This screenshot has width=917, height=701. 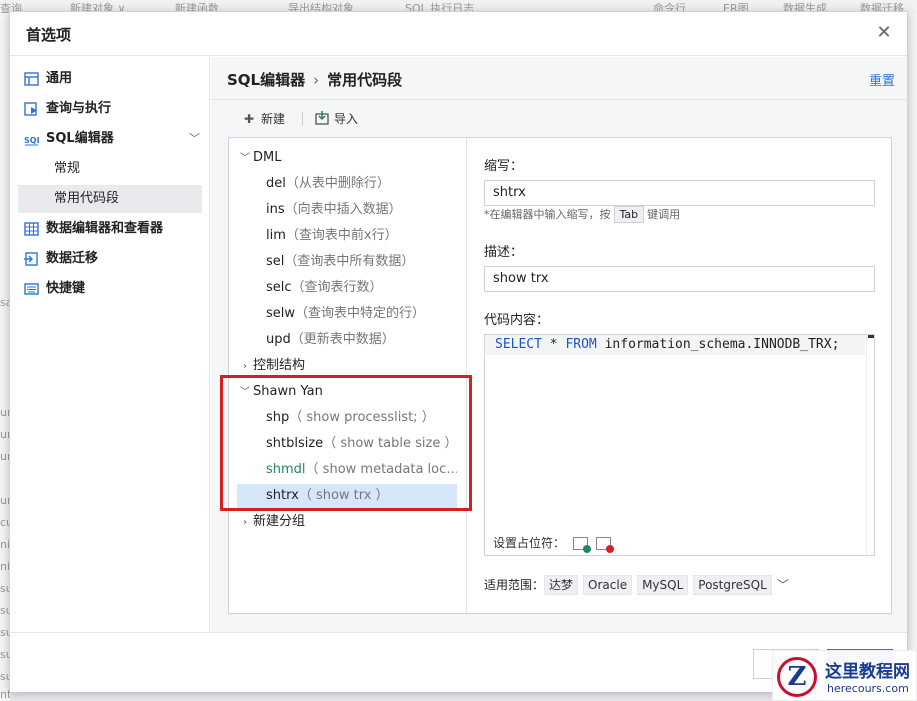 I want to click on placeholder-label: 设置占位符：, so click(x=529, y=543).